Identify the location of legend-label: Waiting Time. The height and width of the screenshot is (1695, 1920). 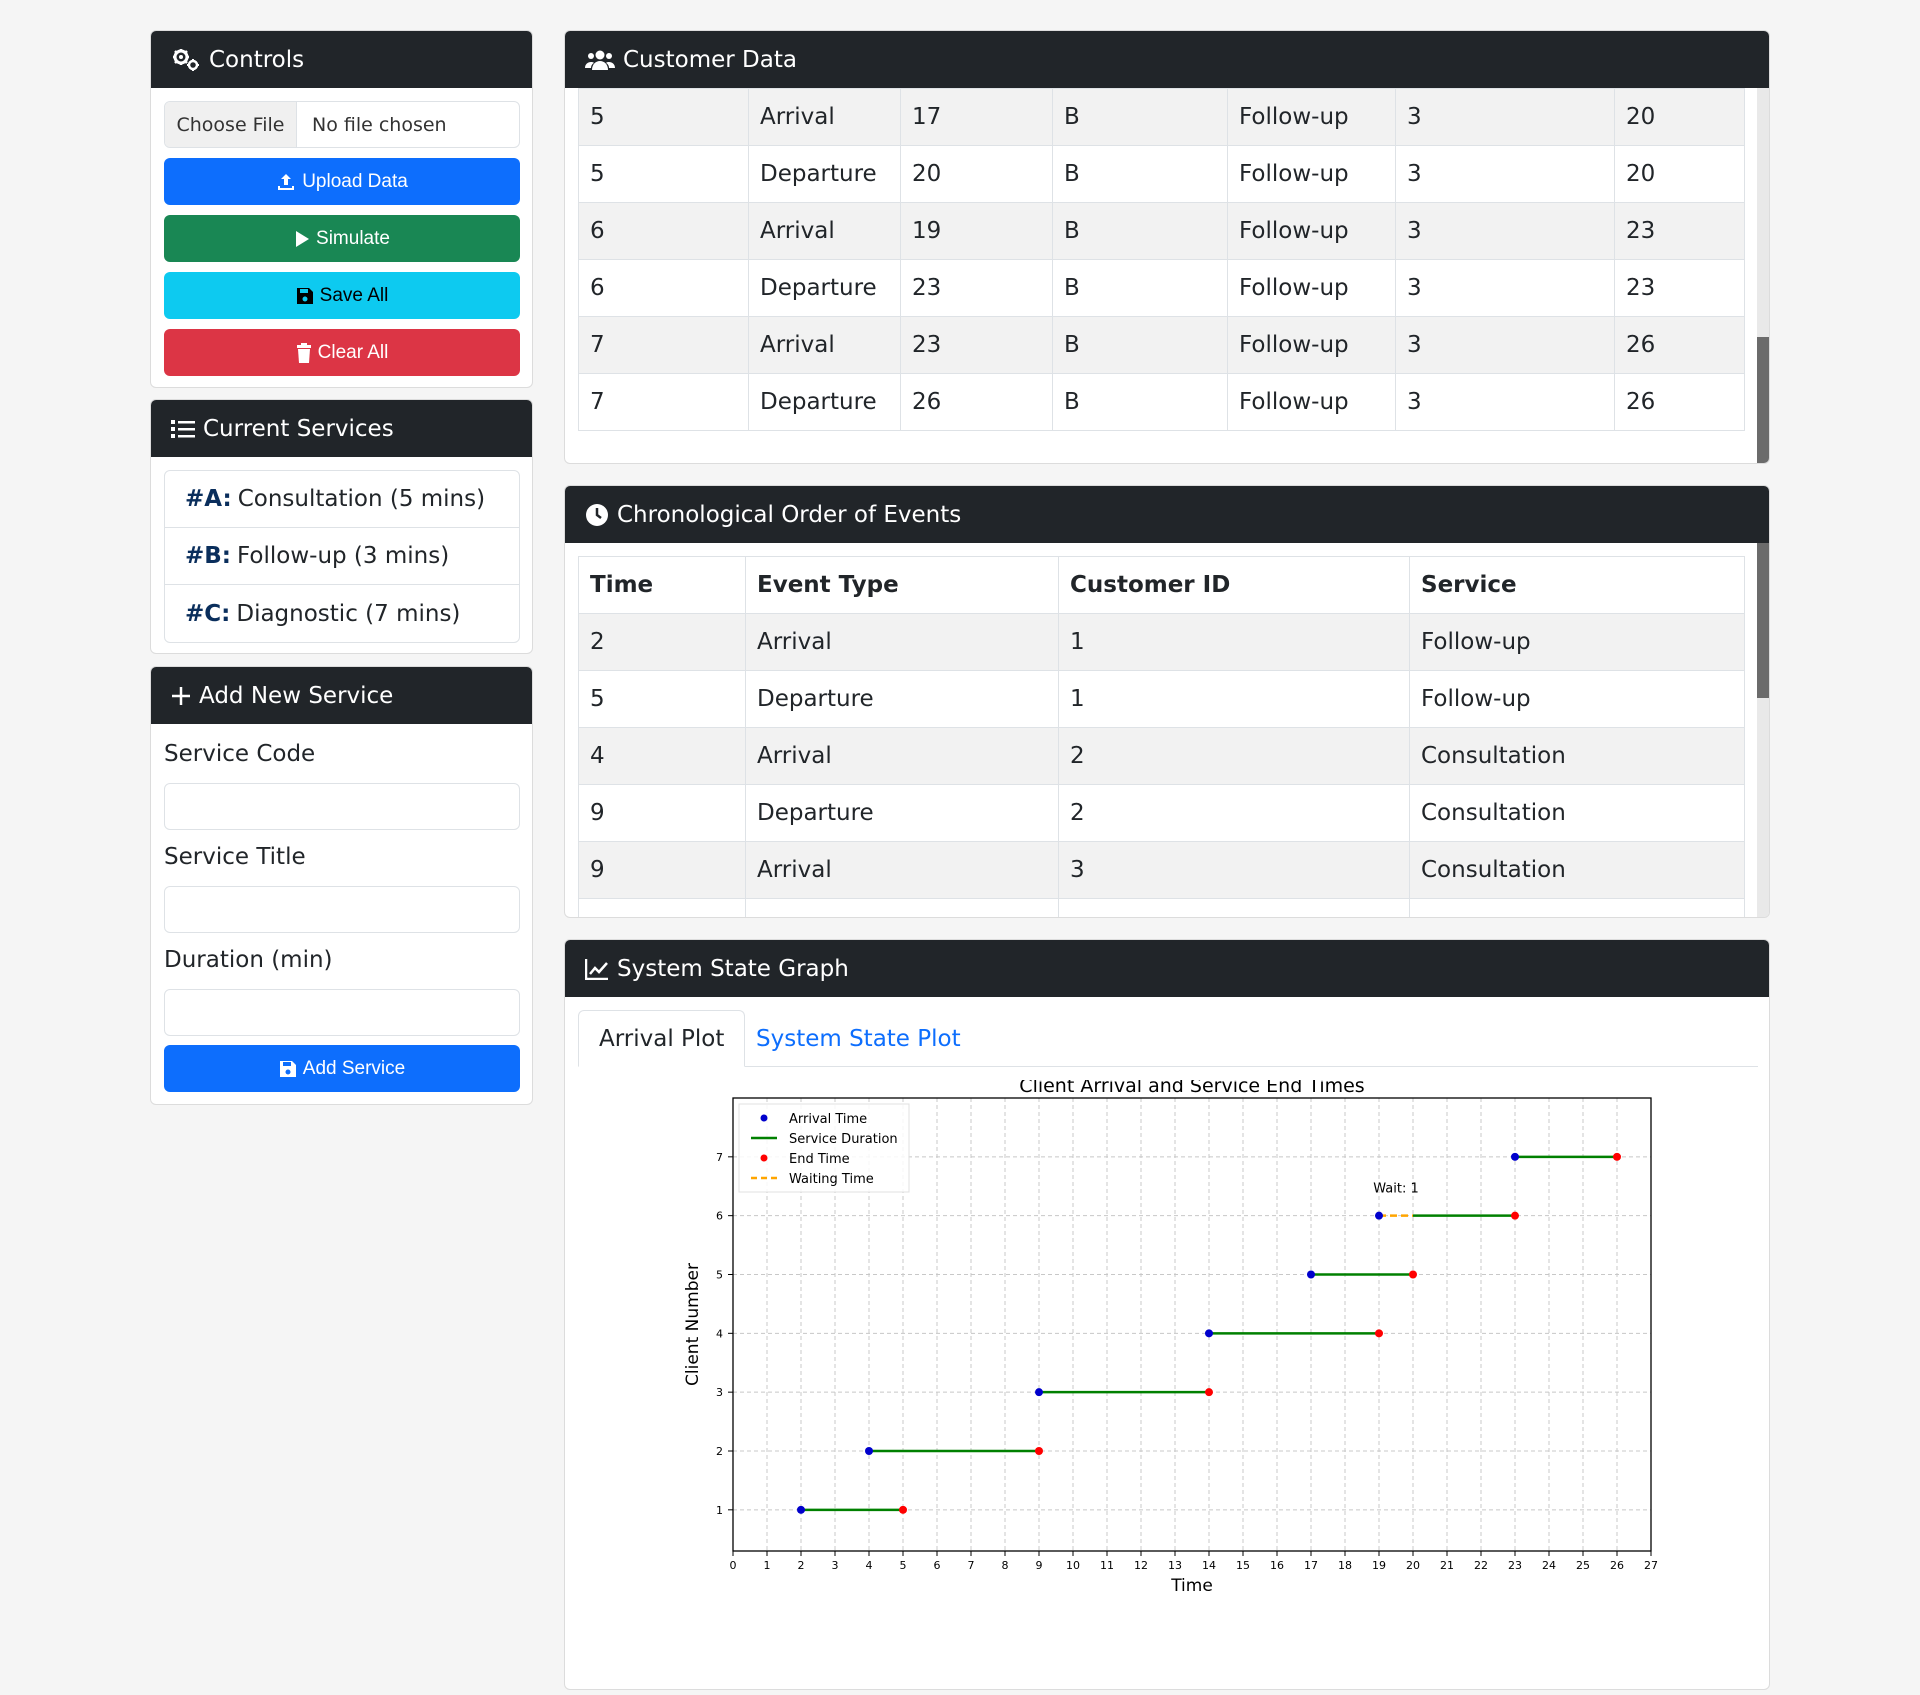
(831, 1179).